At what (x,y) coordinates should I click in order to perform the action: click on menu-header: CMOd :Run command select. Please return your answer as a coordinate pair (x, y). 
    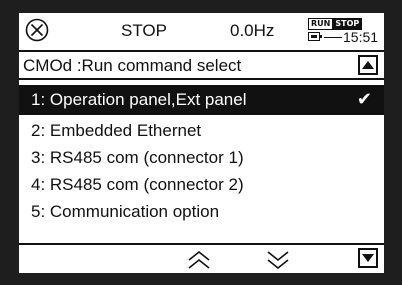
    Looking at the image, I should click on (201, 65).